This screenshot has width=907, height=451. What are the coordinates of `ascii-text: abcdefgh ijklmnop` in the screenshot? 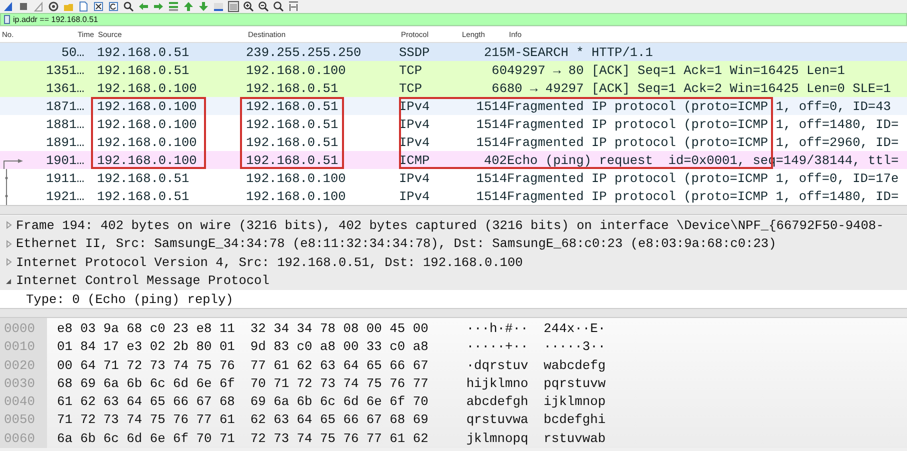 It's located at (536, 402).